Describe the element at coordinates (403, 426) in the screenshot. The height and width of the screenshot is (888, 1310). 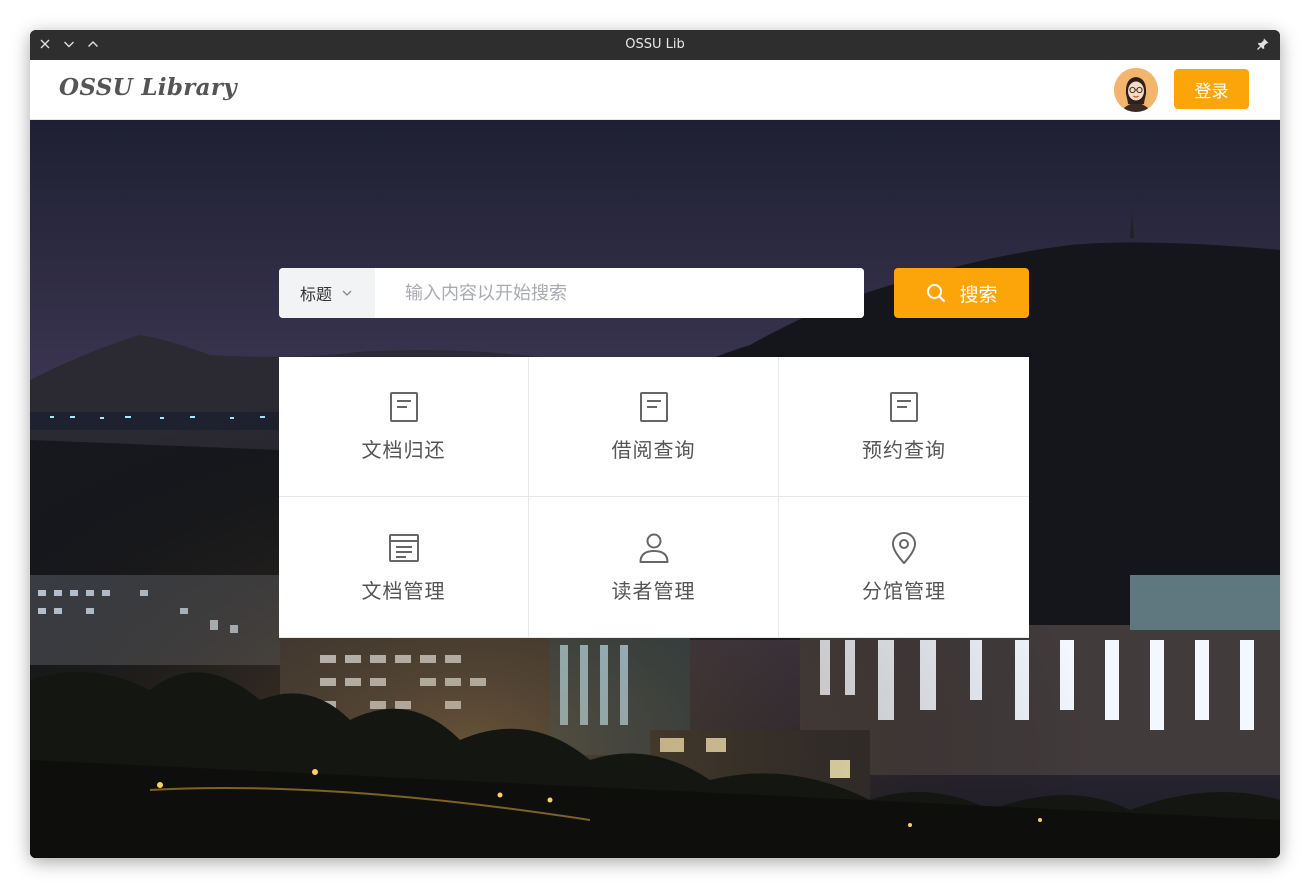
I see `tile-document-return: 文档归还` at that location.